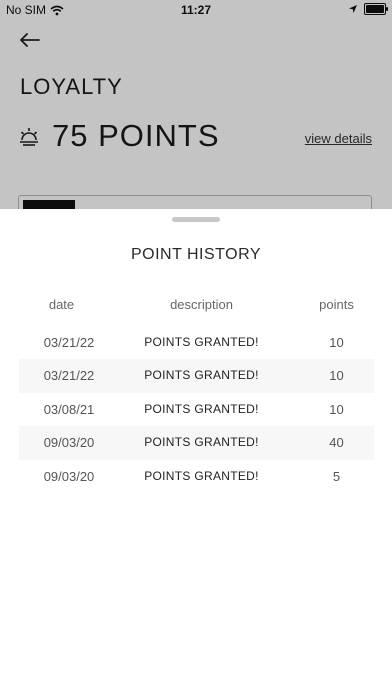 Image resolution: width=392 pixels, height=696 pixels. I want to click on table-row: 09/03/20 POINTS GRANTED! 40, so click(196, 443).